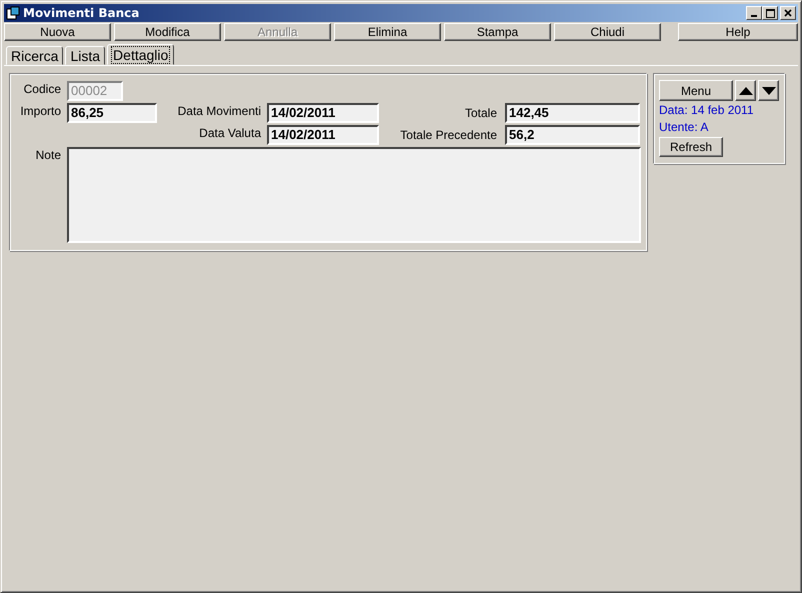  Describe the element at coordinates (607, 32) in the screenshot. I see `toolbar-button: Chiudi` at that location.